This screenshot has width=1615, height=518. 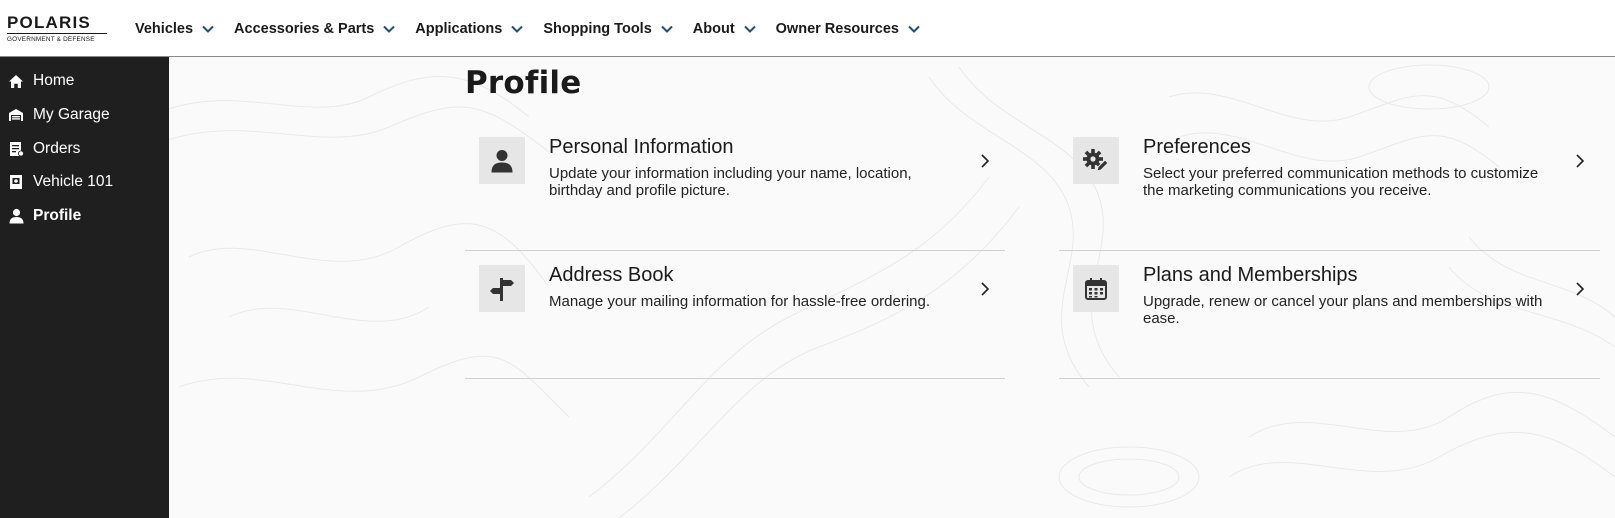 I want to click on nav-label: About, so click(x=713, y=28).